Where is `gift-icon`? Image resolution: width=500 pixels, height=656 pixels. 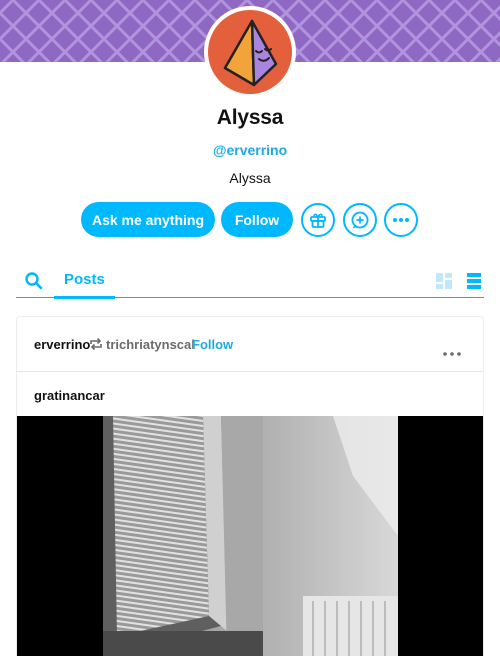 gift-icon is located at coordinates (318, 220).